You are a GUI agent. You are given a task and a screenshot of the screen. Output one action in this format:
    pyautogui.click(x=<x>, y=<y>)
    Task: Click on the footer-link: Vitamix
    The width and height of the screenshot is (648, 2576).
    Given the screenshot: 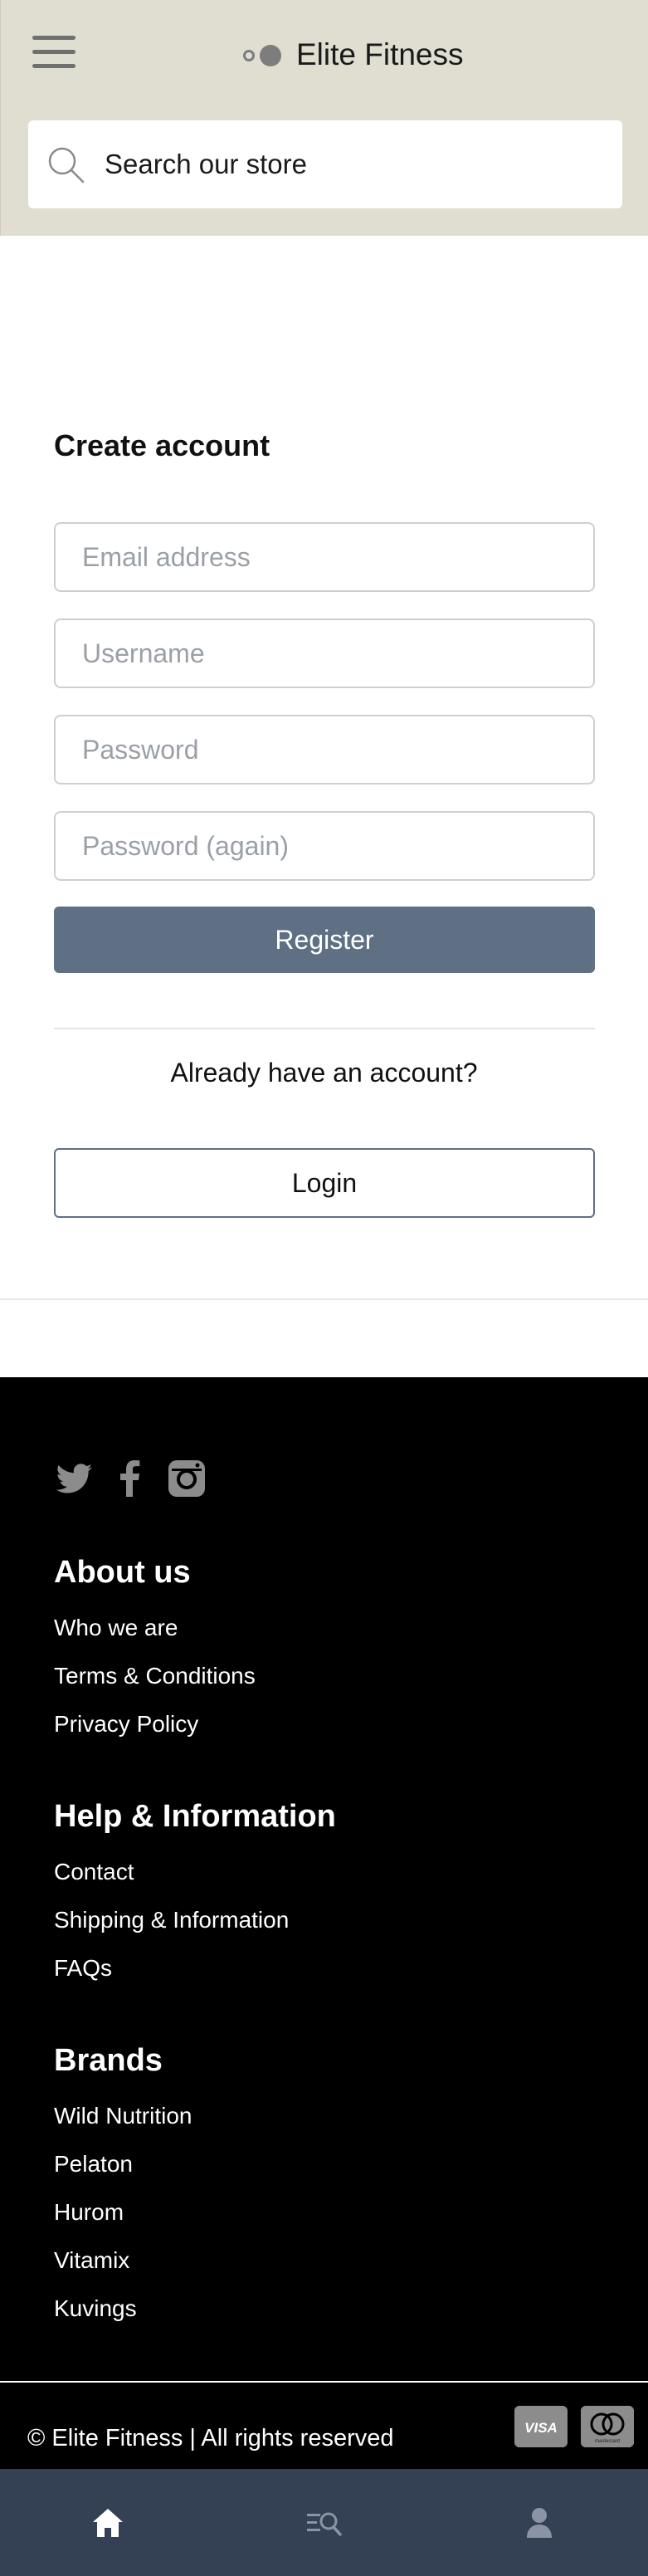 What is the action you would take?
    pyautogui.click(x=91, y=2260)
    